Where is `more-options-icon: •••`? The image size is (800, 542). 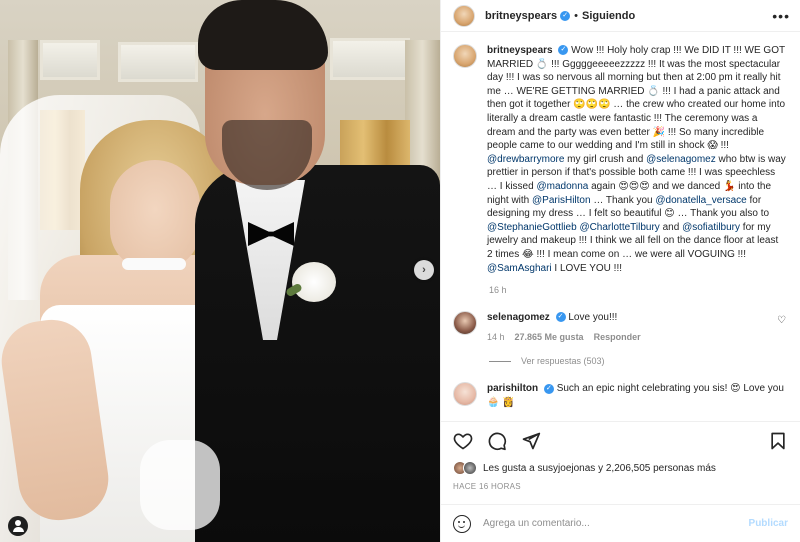 more-options-icon: ••• is located at coordinates (781, 16).